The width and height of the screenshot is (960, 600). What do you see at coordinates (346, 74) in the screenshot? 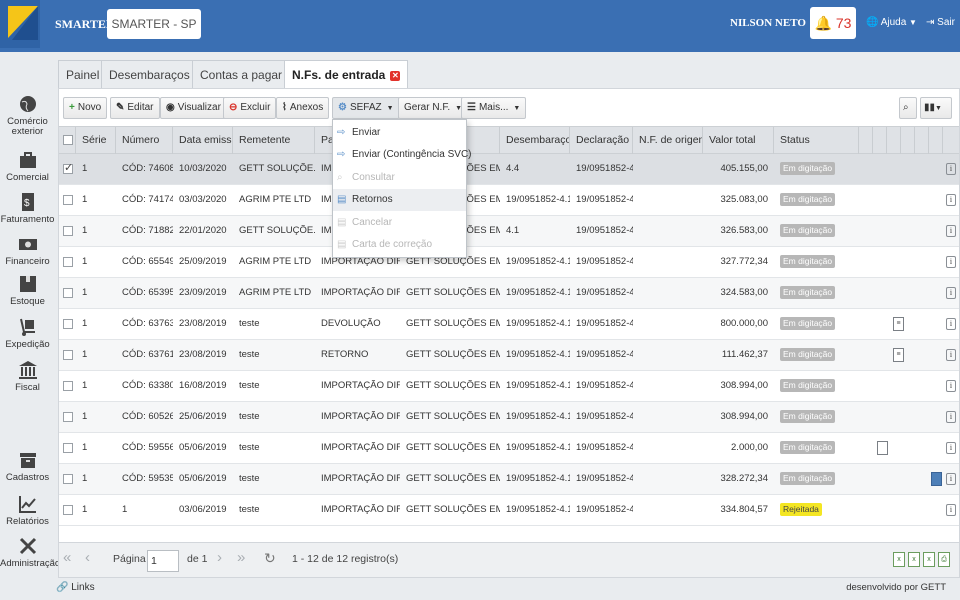
I see `tab-nfs-de-entrada: N.Fs. de entrada ✕` at bounding box center [346, 74].